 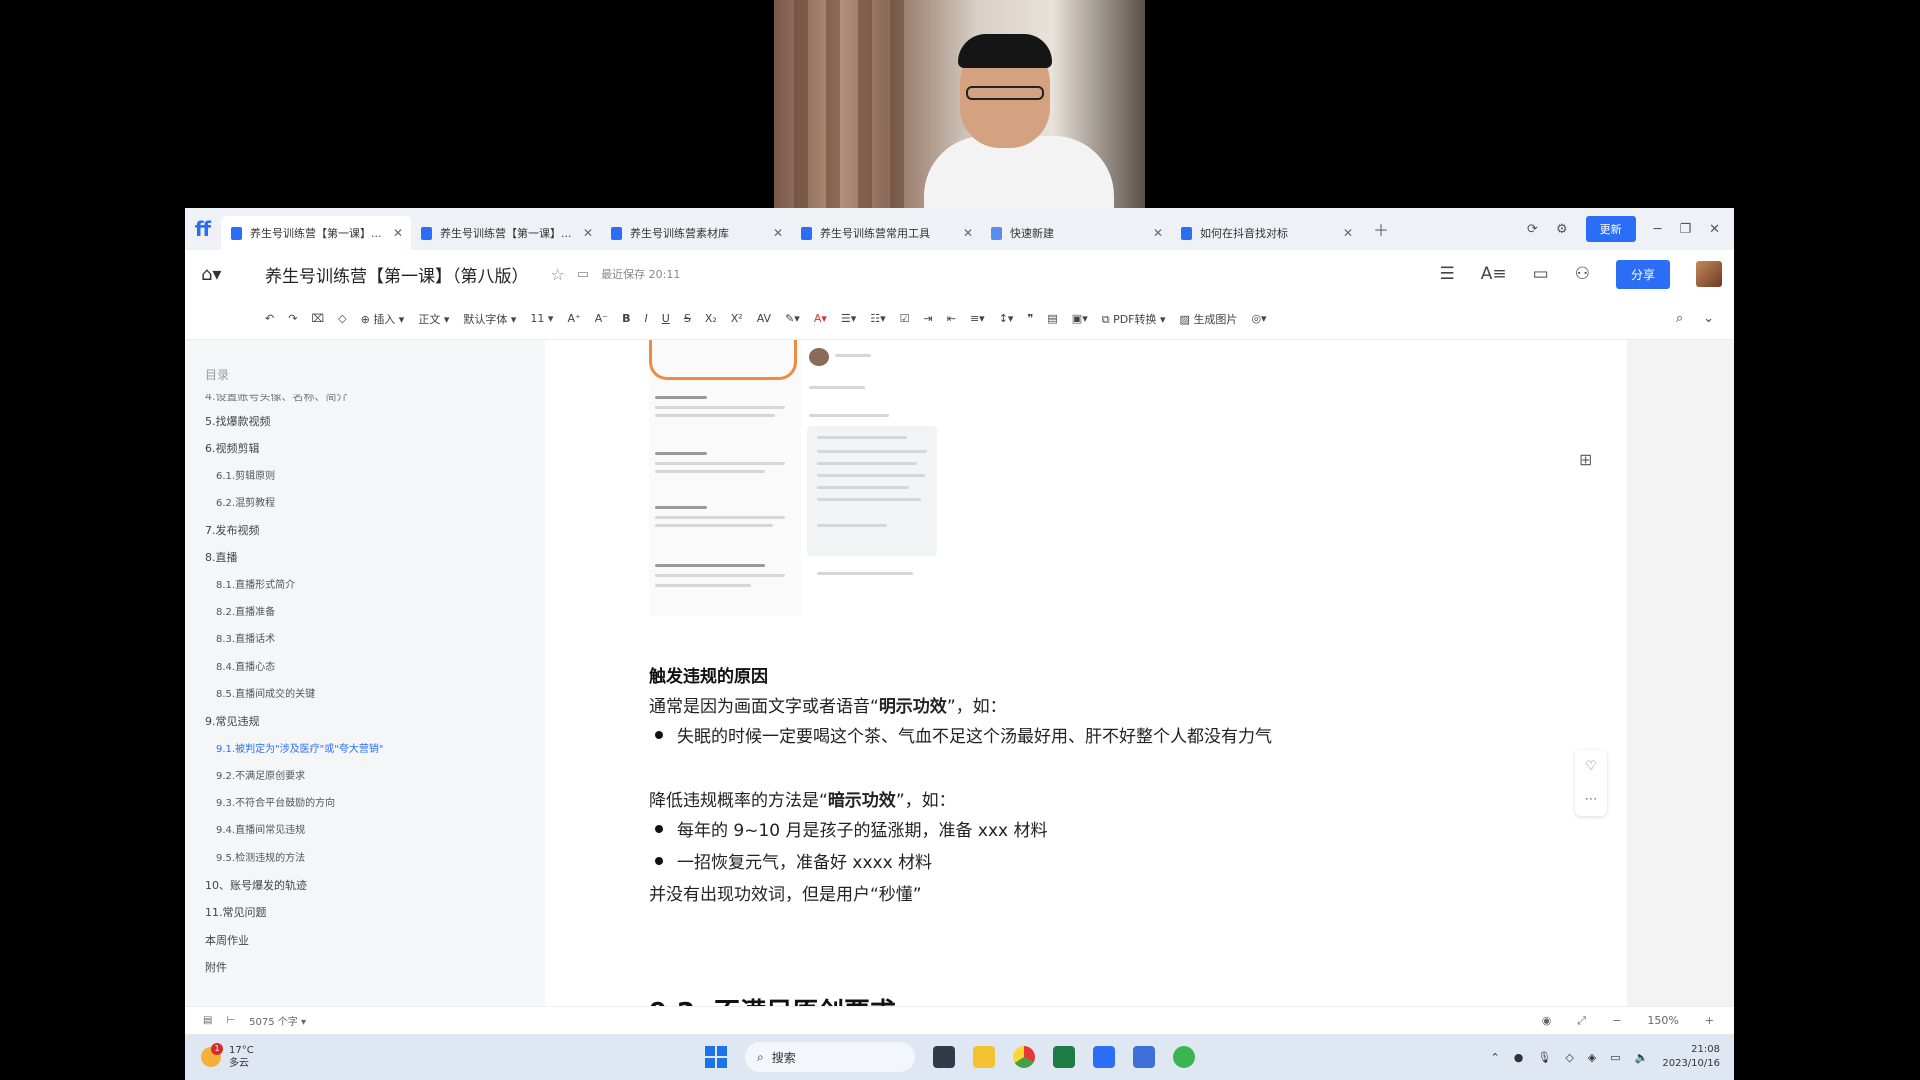 I want to click on display-icon: ▭, so click(x=1615, y=1057).